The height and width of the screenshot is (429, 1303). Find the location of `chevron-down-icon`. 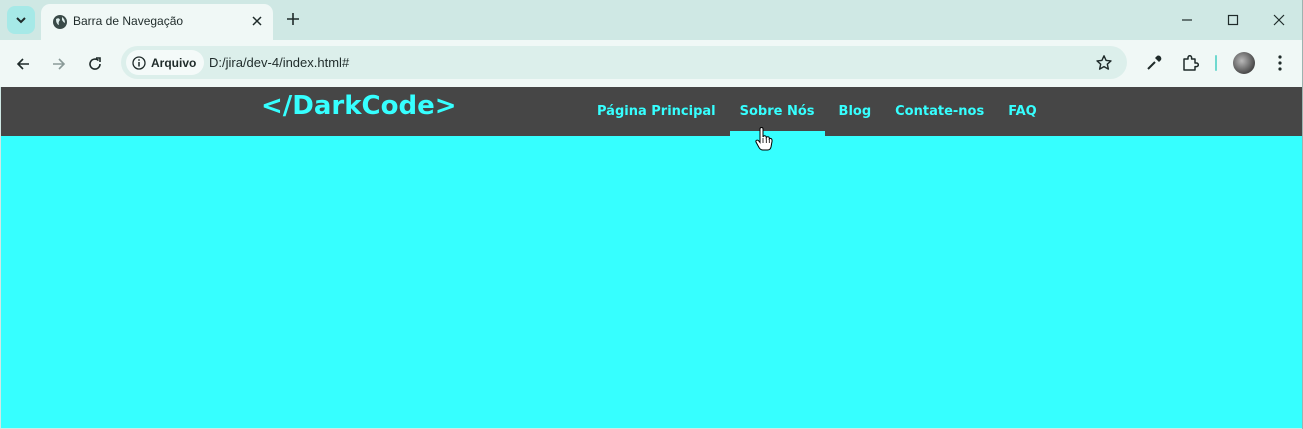

chevron-down-icon is located at coordinates (21, 20).